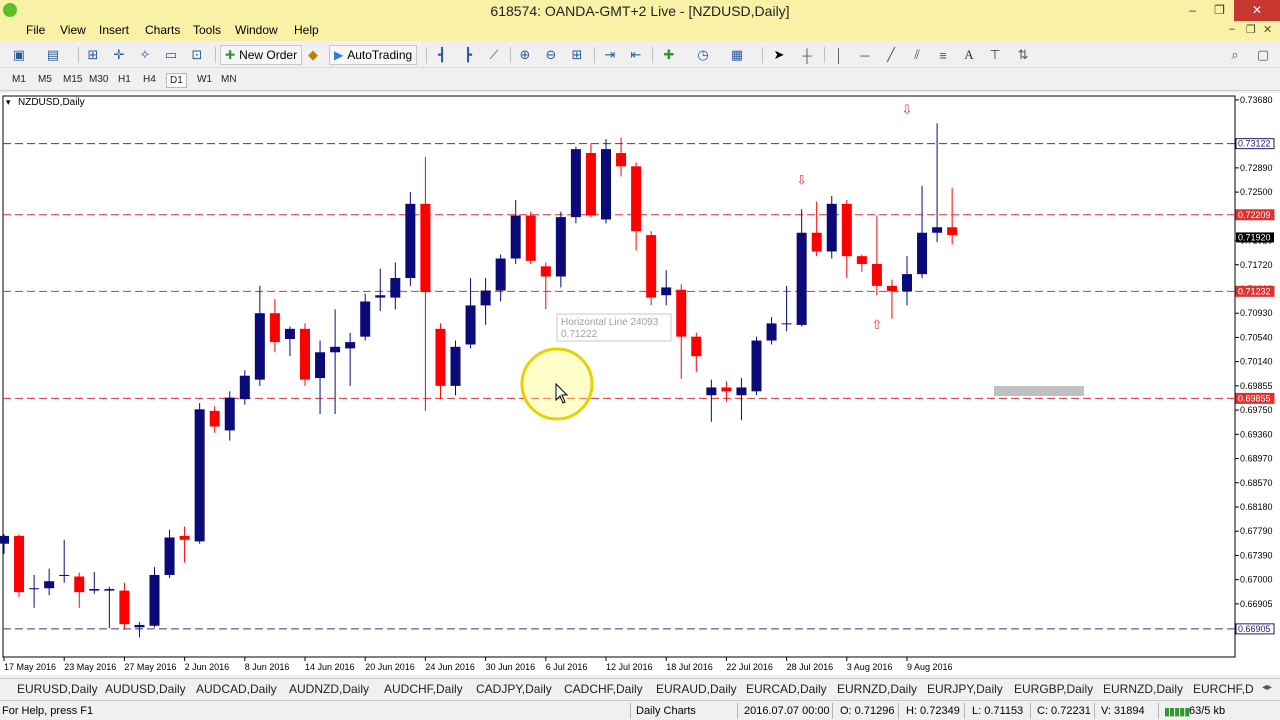  Describe the element at coordinates (19, 79) in the screenshot. I see `tf-m1-button: M1` at that location.